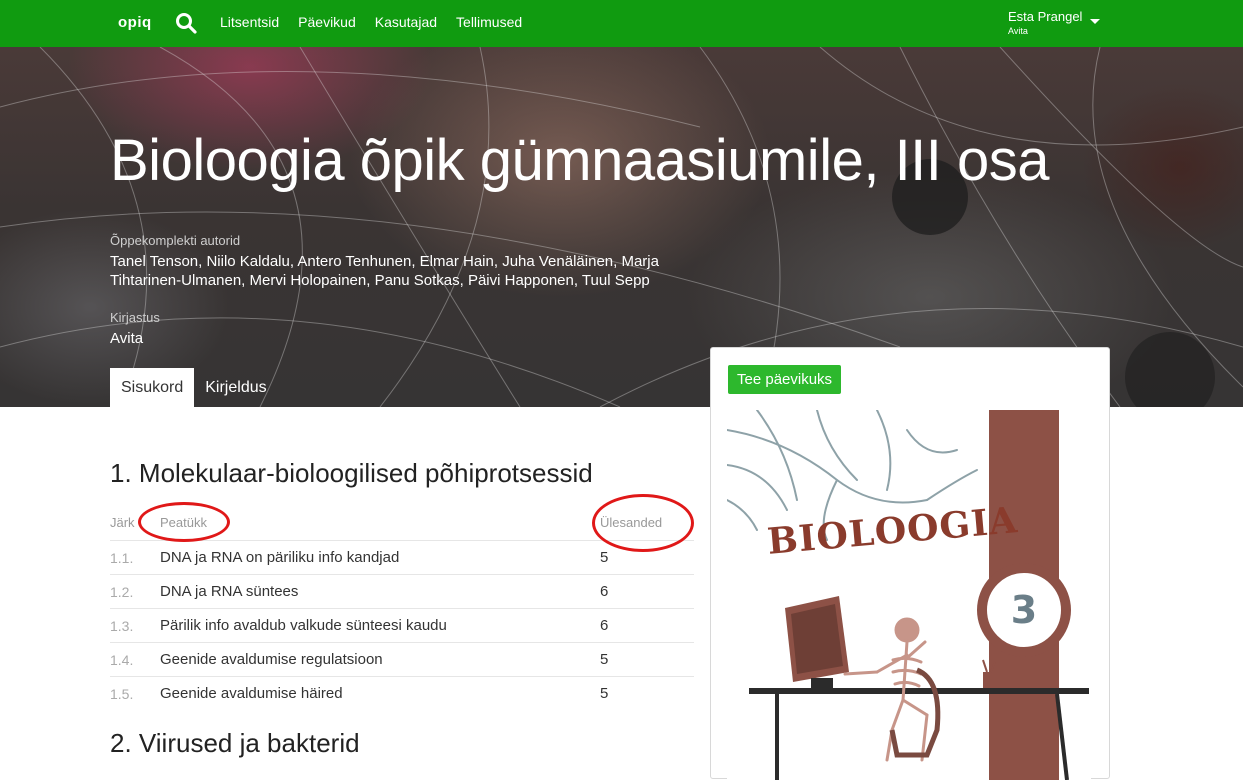  Describe the element at coordinates (127, 338) in the screenshot. I see `publisher-name: Avita` at that location.